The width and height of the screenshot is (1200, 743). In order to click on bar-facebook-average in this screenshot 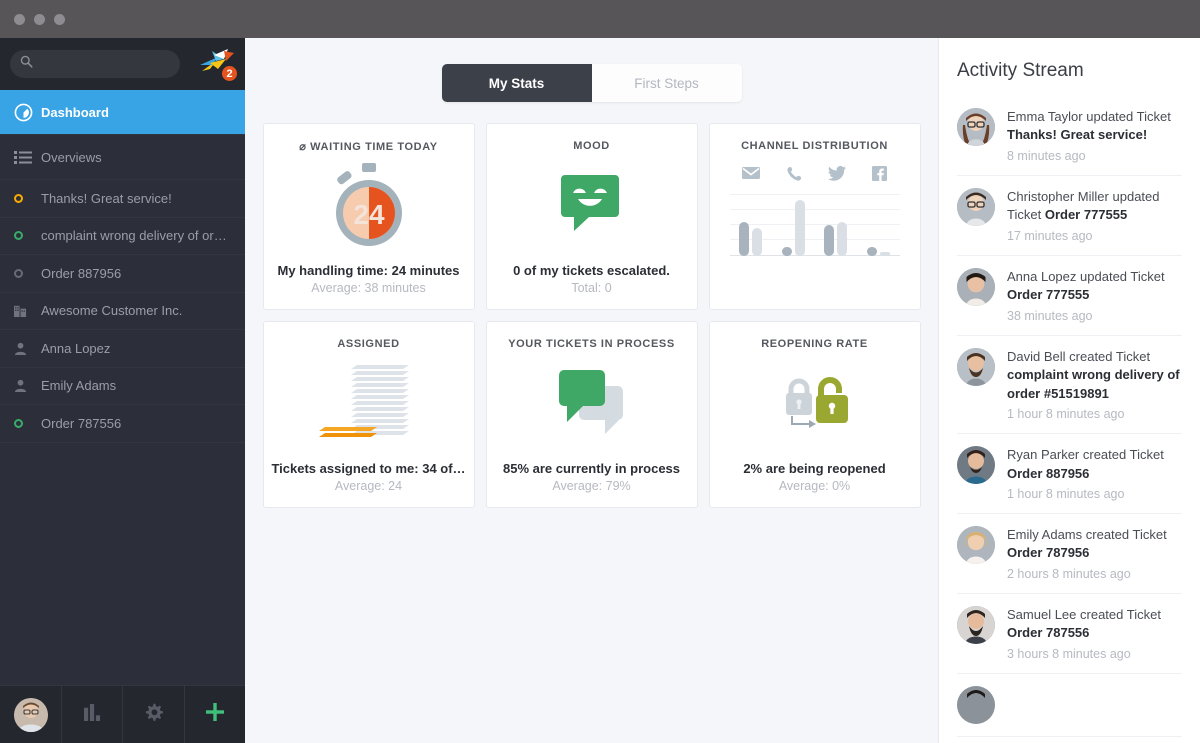, I will do `click(884, 254)`.